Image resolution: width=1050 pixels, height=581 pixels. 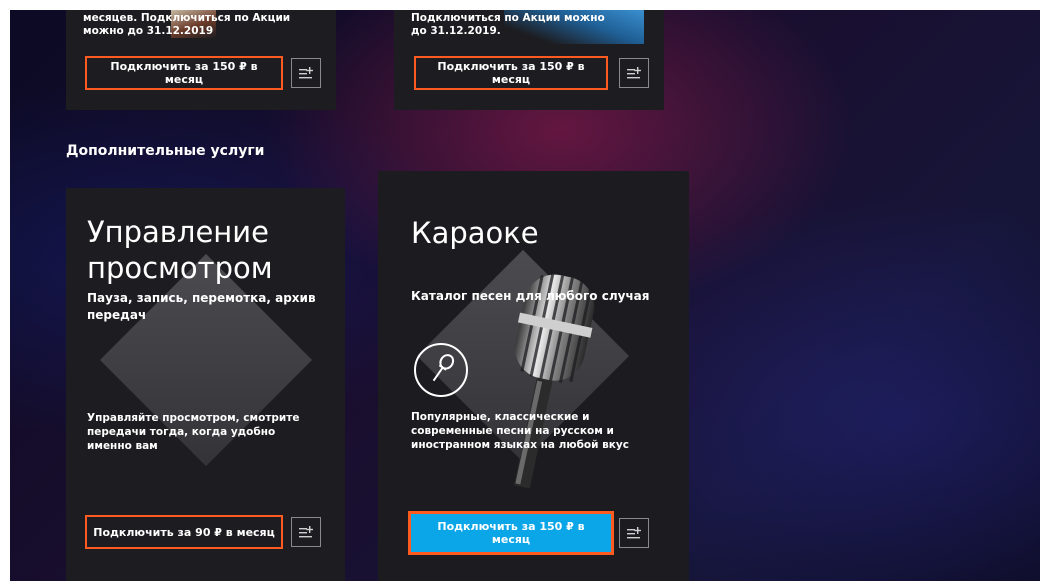 I want to click on service-subtitle: Пауза, запись, перемотка, архив передач, so click(x=201, y=306).